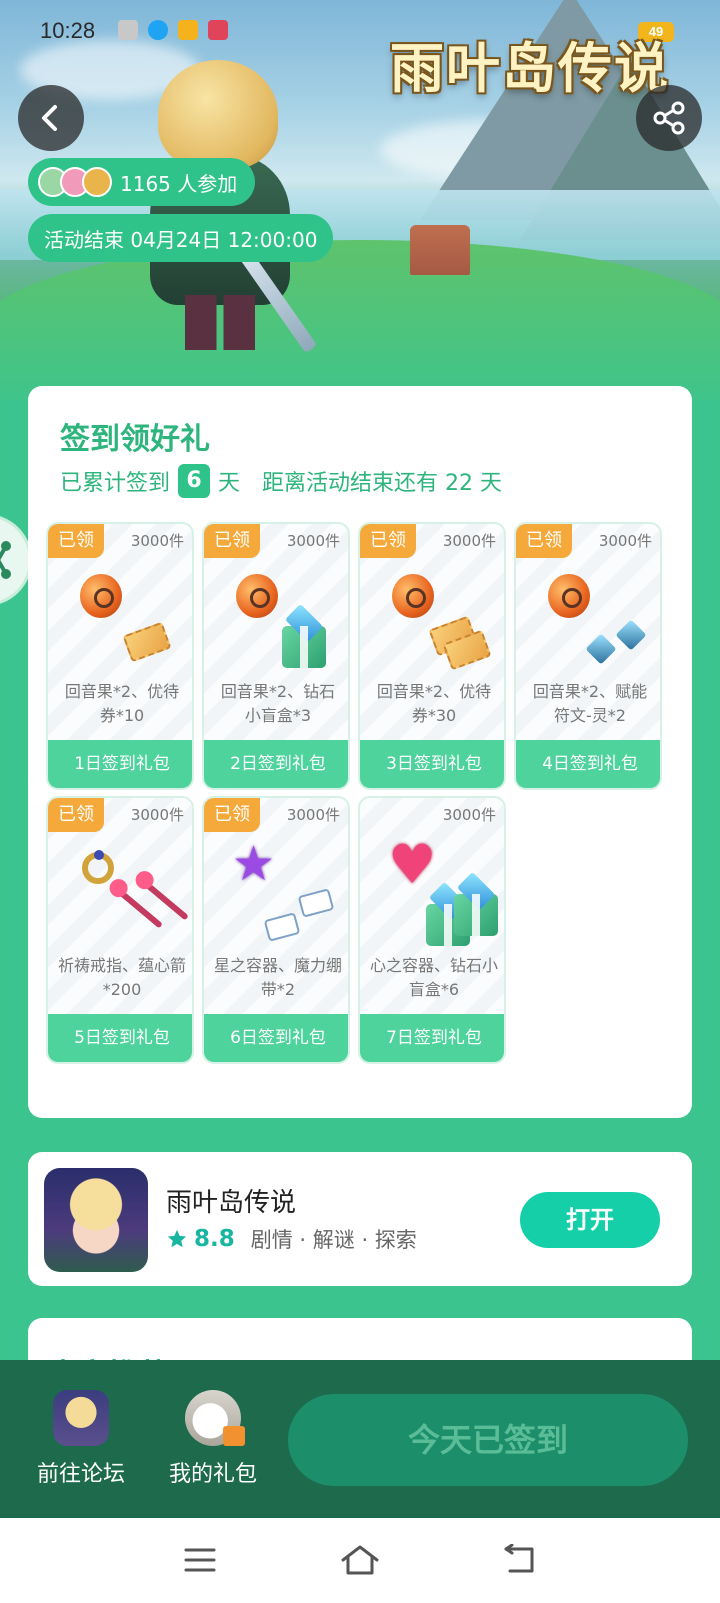 Image resolution: width=720 pixels, height=1603 pixels. I want to click on forum-icon, so click(81, 1418).